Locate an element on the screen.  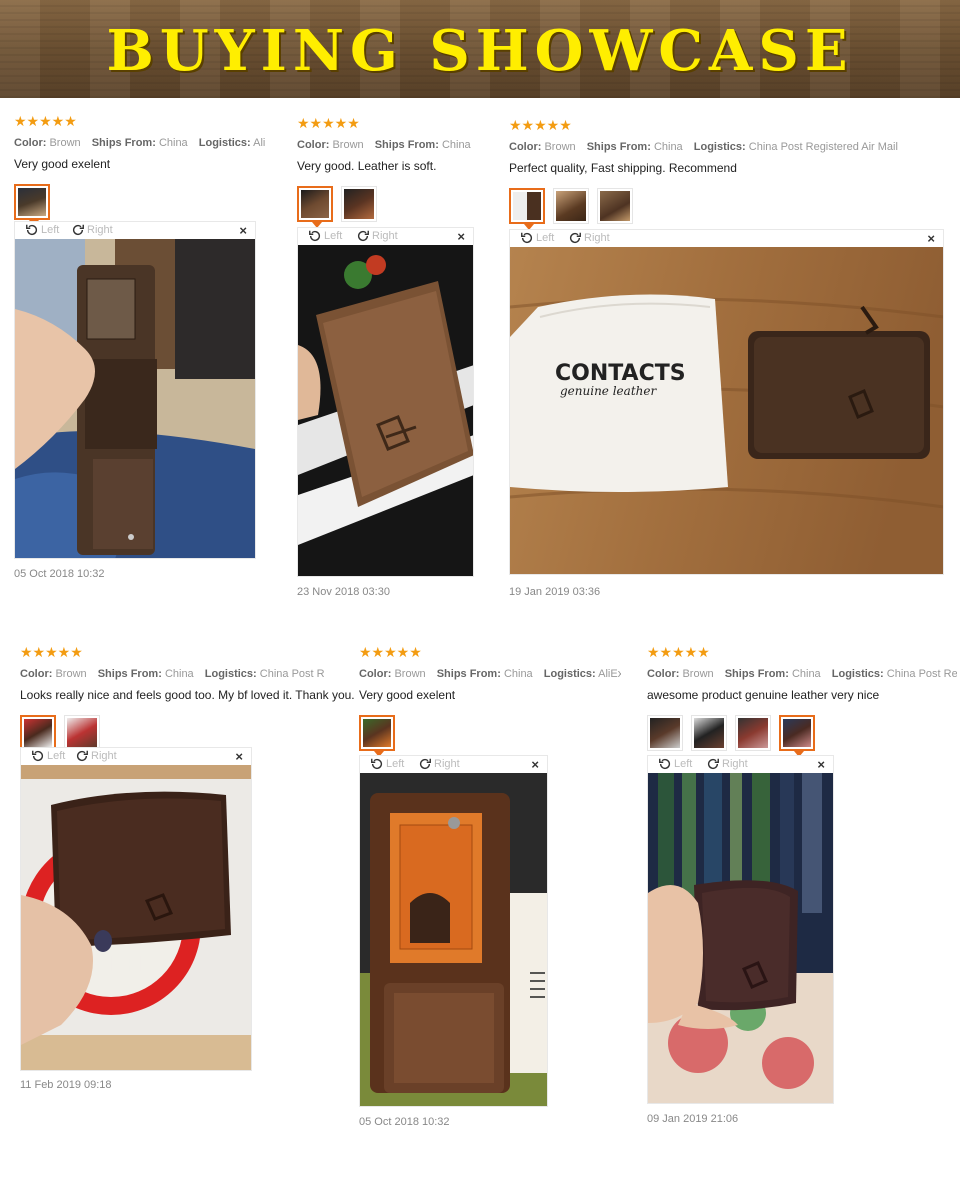
logistics-value: AliExp is located at coordinates (609, 674).